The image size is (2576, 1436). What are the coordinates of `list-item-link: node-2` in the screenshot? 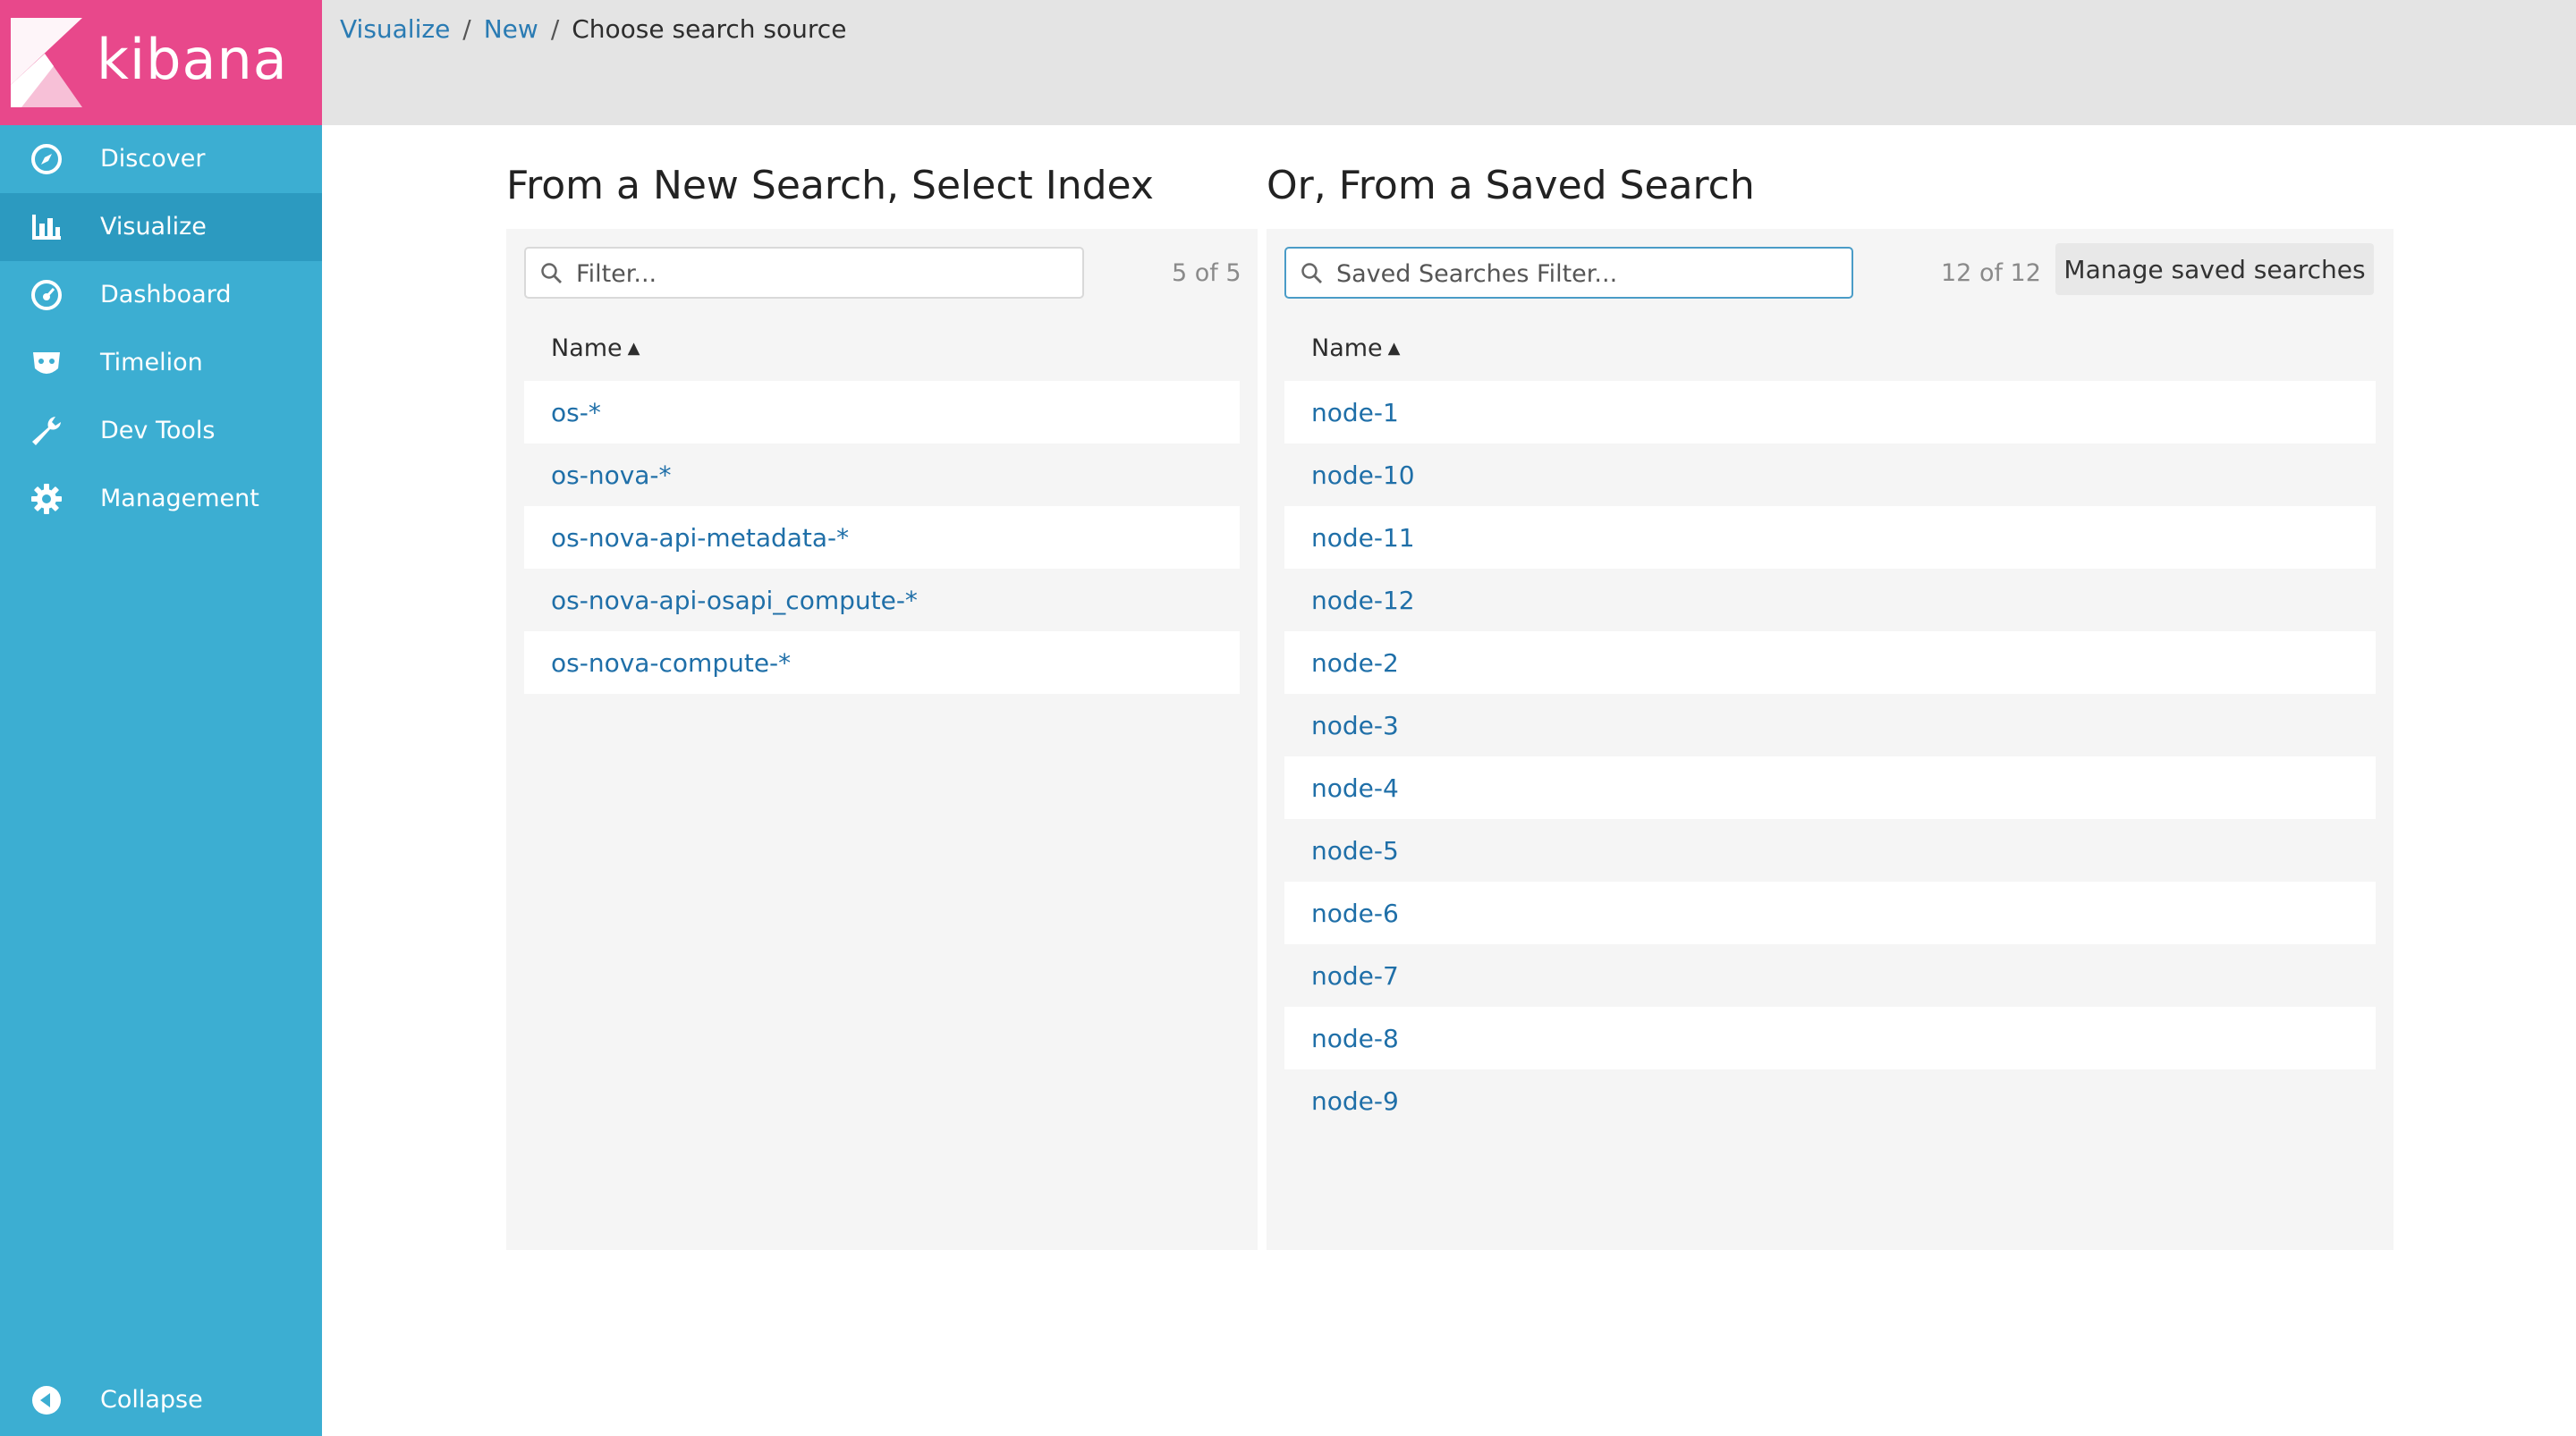 It's located at (1341, 663).